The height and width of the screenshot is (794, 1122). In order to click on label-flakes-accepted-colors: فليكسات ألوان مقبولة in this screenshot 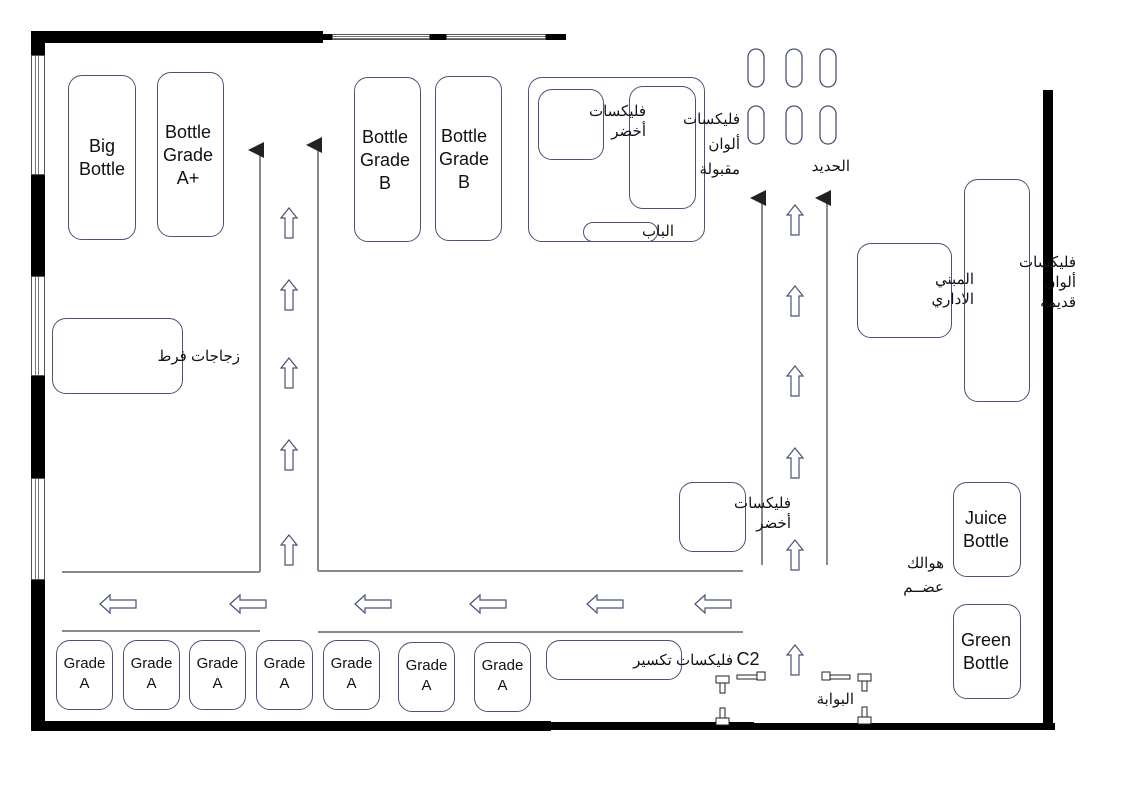, I will do `click(711, 144)`.